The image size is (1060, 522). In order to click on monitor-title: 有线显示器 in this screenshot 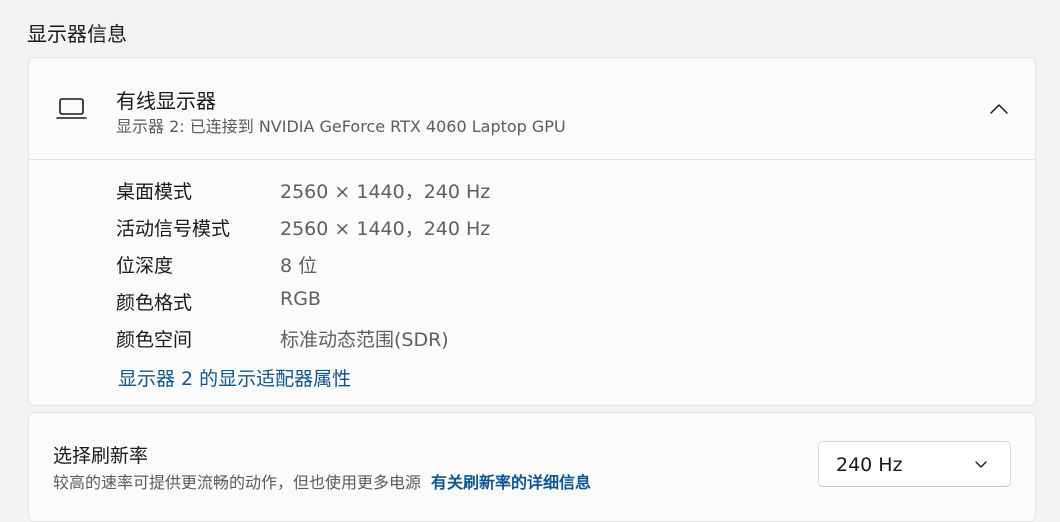, I will do `click(166, 101)`.